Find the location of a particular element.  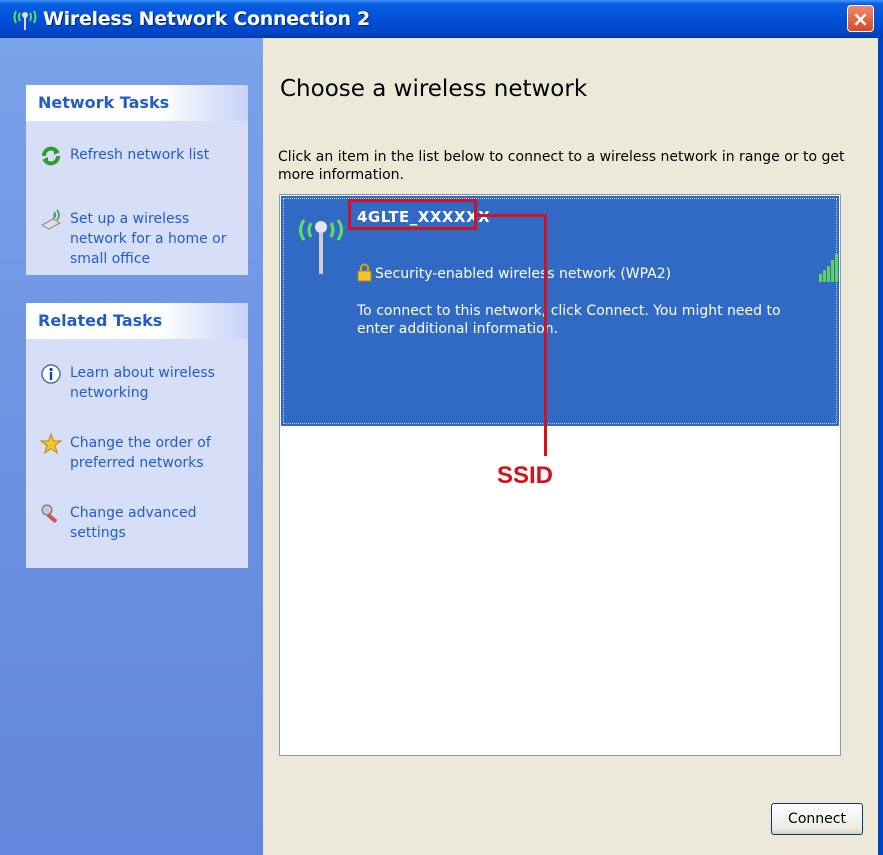

change-network-order-link: Change the order of preferred networks is located at coordinates (155, 453).